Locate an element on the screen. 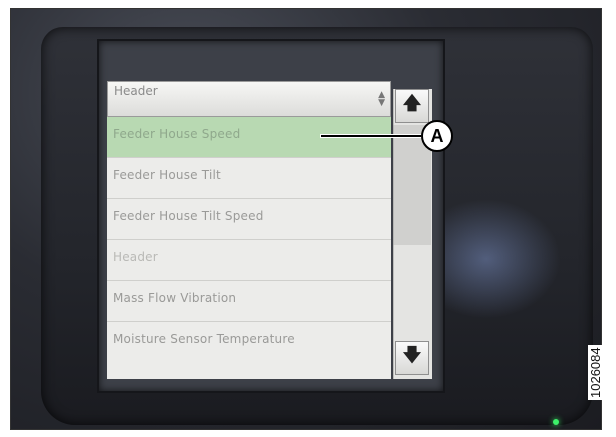 Image resolution: width=616 pixels, height=437 pixels. list-group-label: Header is located at coordinates (135, 257).